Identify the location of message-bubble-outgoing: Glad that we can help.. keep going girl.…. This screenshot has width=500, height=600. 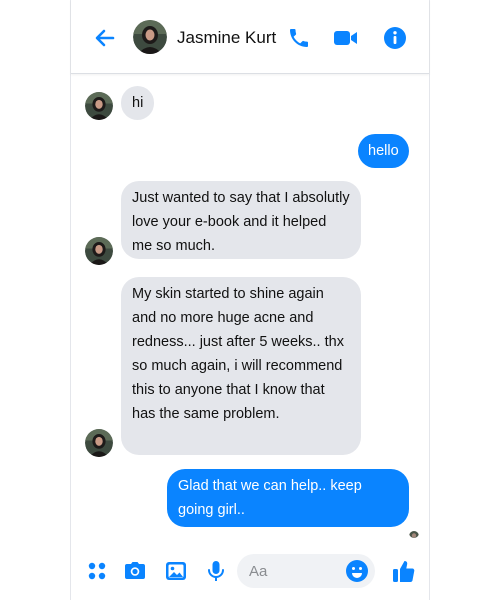
(288, 498).